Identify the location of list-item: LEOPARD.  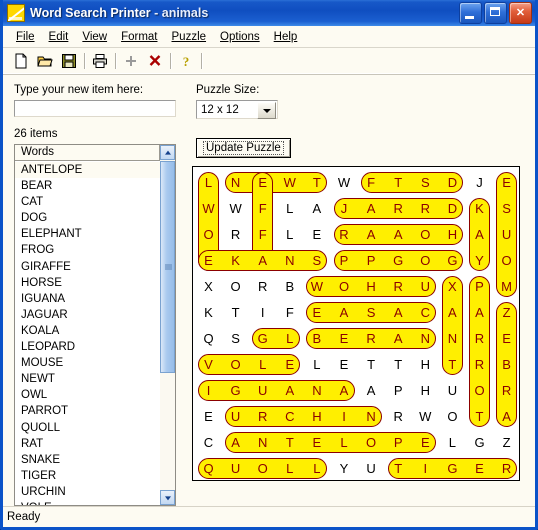
(87, 347).